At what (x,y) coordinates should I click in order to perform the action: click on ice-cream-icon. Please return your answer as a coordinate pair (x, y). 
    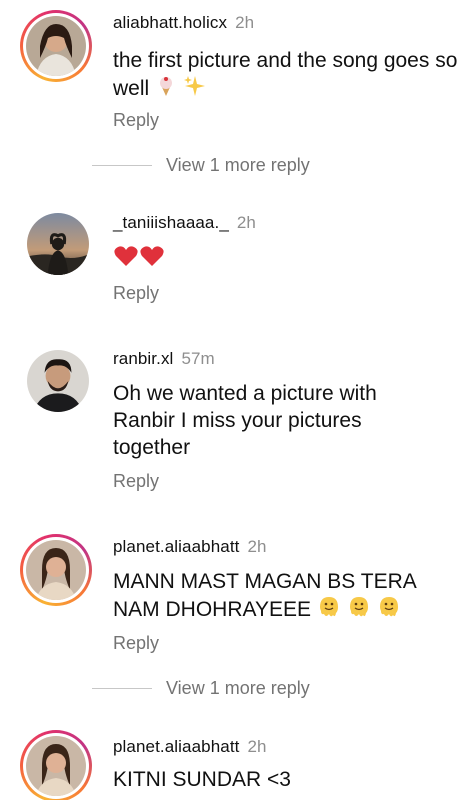
    Looking at the image, I should click on (166, 89).